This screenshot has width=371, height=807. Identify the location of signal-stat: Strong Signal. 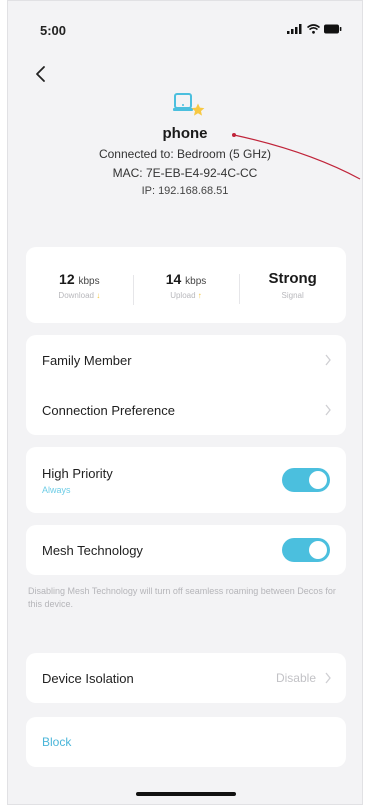
(292, 287).